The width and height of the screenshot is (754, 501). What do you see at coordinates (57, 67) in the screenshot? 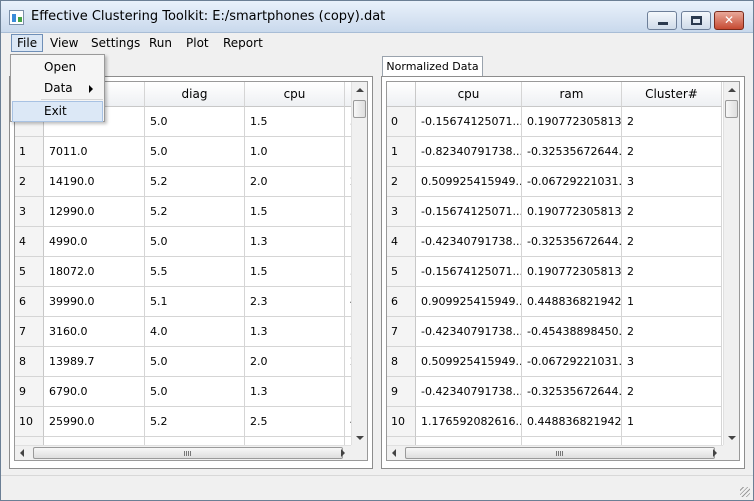
I see `menu-item-open: Open` at bounding box center [57, 67].